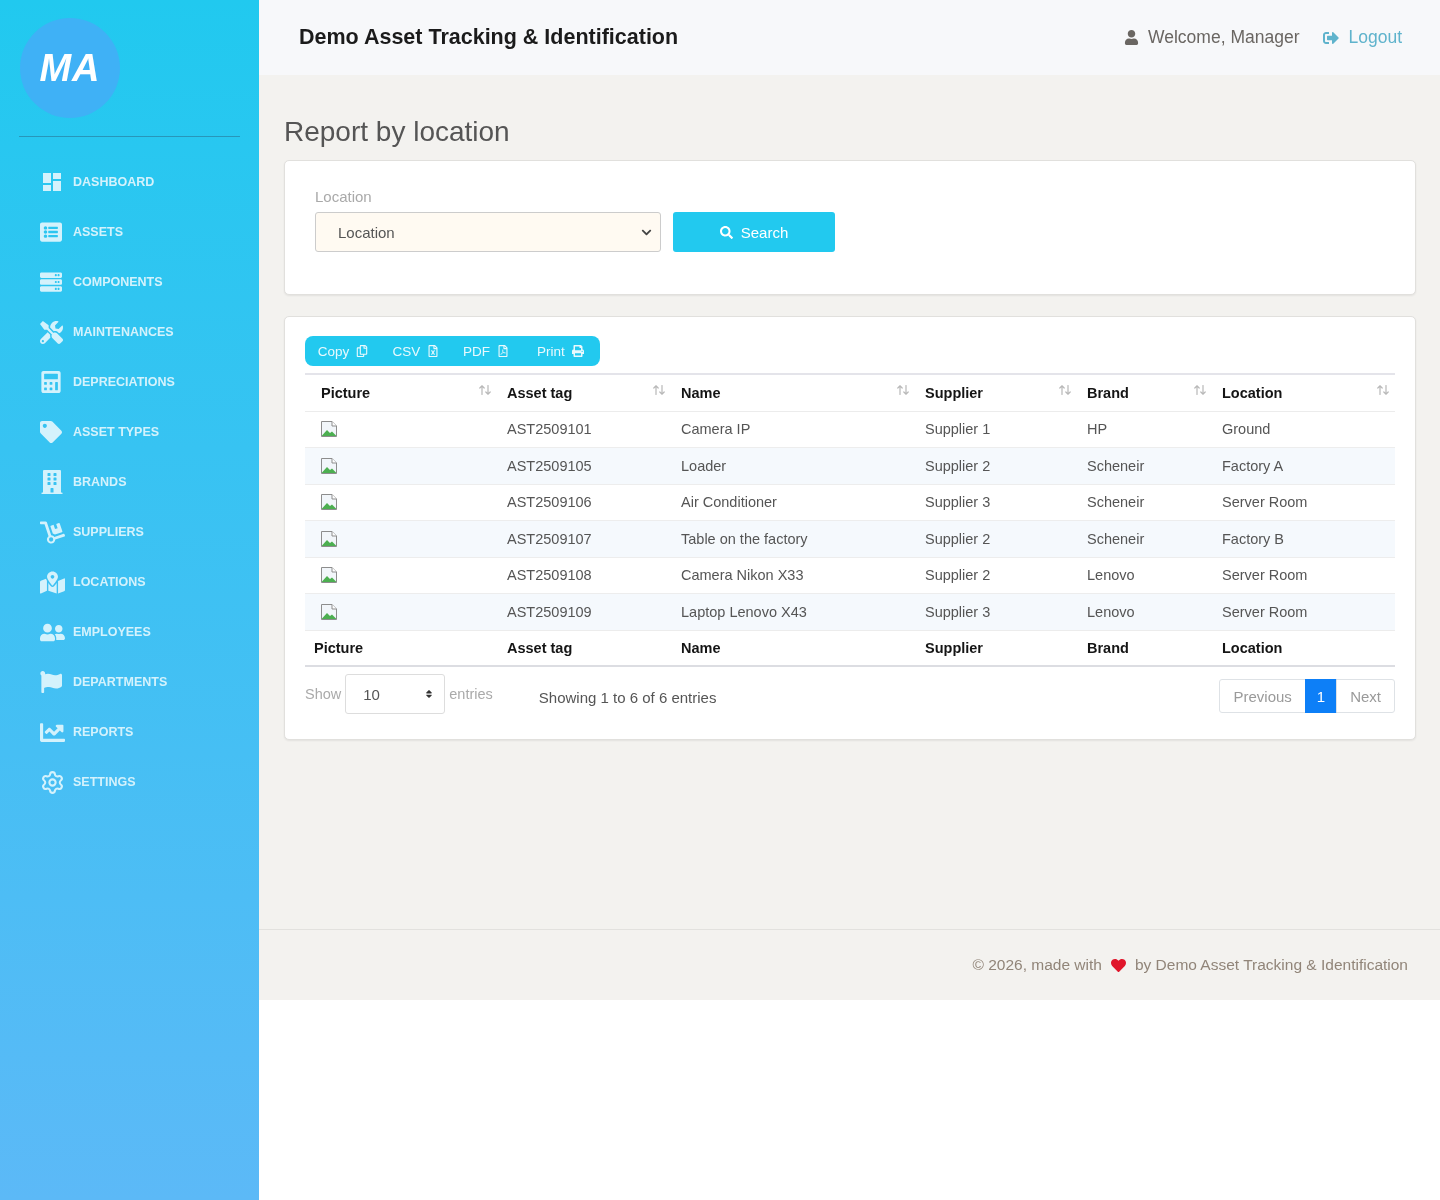 The width and height of the screenshot is (1440, 1200). Describe the element at coordinates (996, 429) in the screenshot. I see `table-cell: Supplier 1` at that location.